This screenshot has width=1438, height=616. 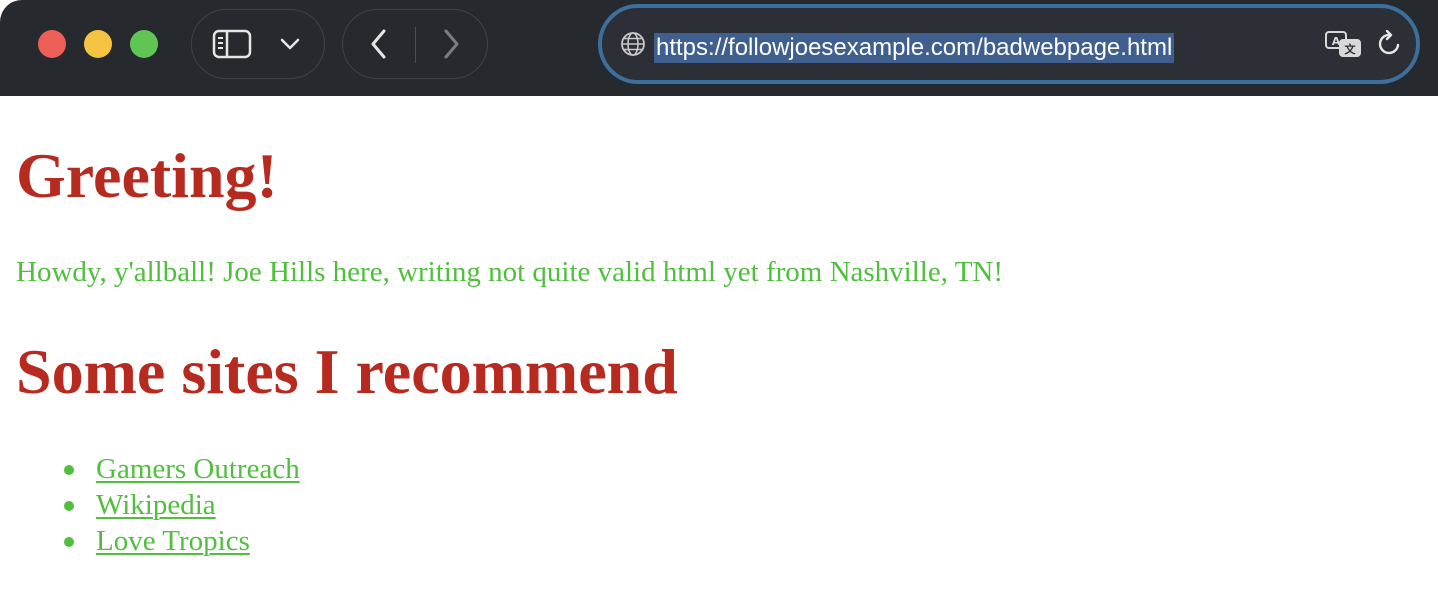 I want to click on forward-button, so click(x=451, y=44).